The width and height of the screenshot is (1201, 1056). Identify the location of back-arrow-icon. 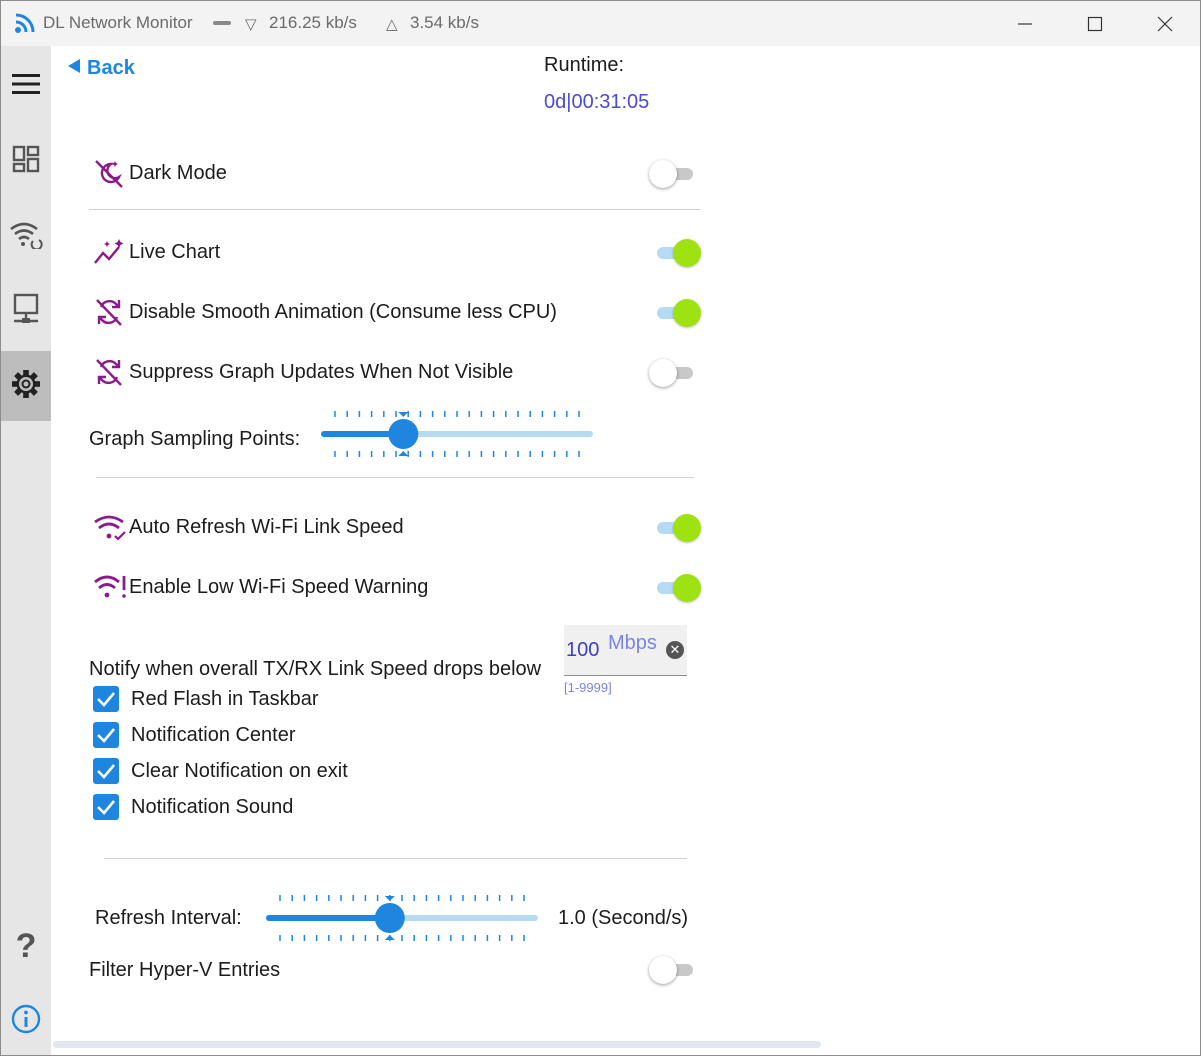
(74, 68).